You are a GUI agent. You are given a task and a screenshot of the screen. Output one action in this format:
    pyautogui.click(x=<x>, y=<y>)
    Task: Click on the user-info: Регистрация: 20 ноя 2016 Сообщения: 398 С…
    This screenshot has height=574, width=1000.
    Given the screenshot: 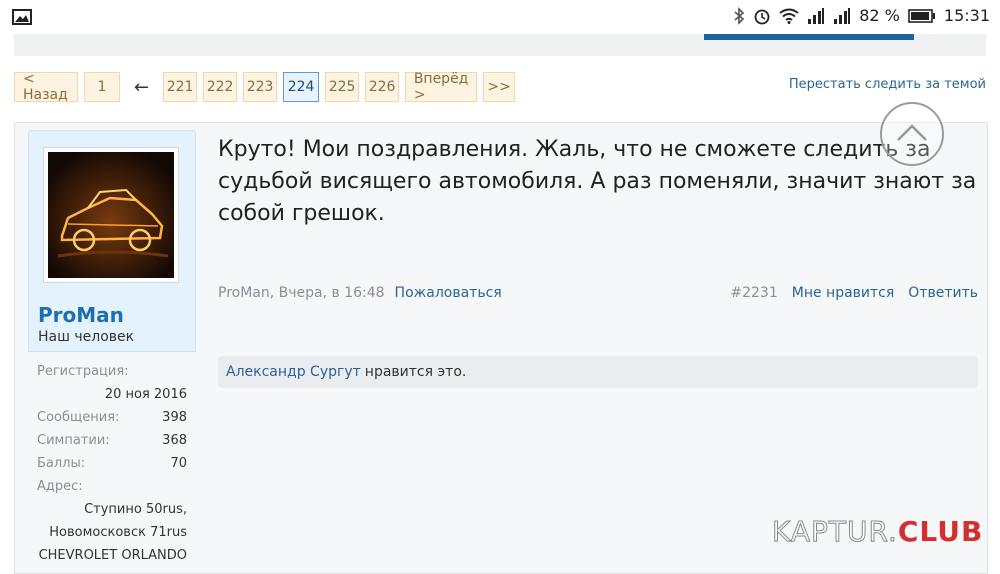 What is the action you would take?
    pyautogui.click(x=112, y=463)
    